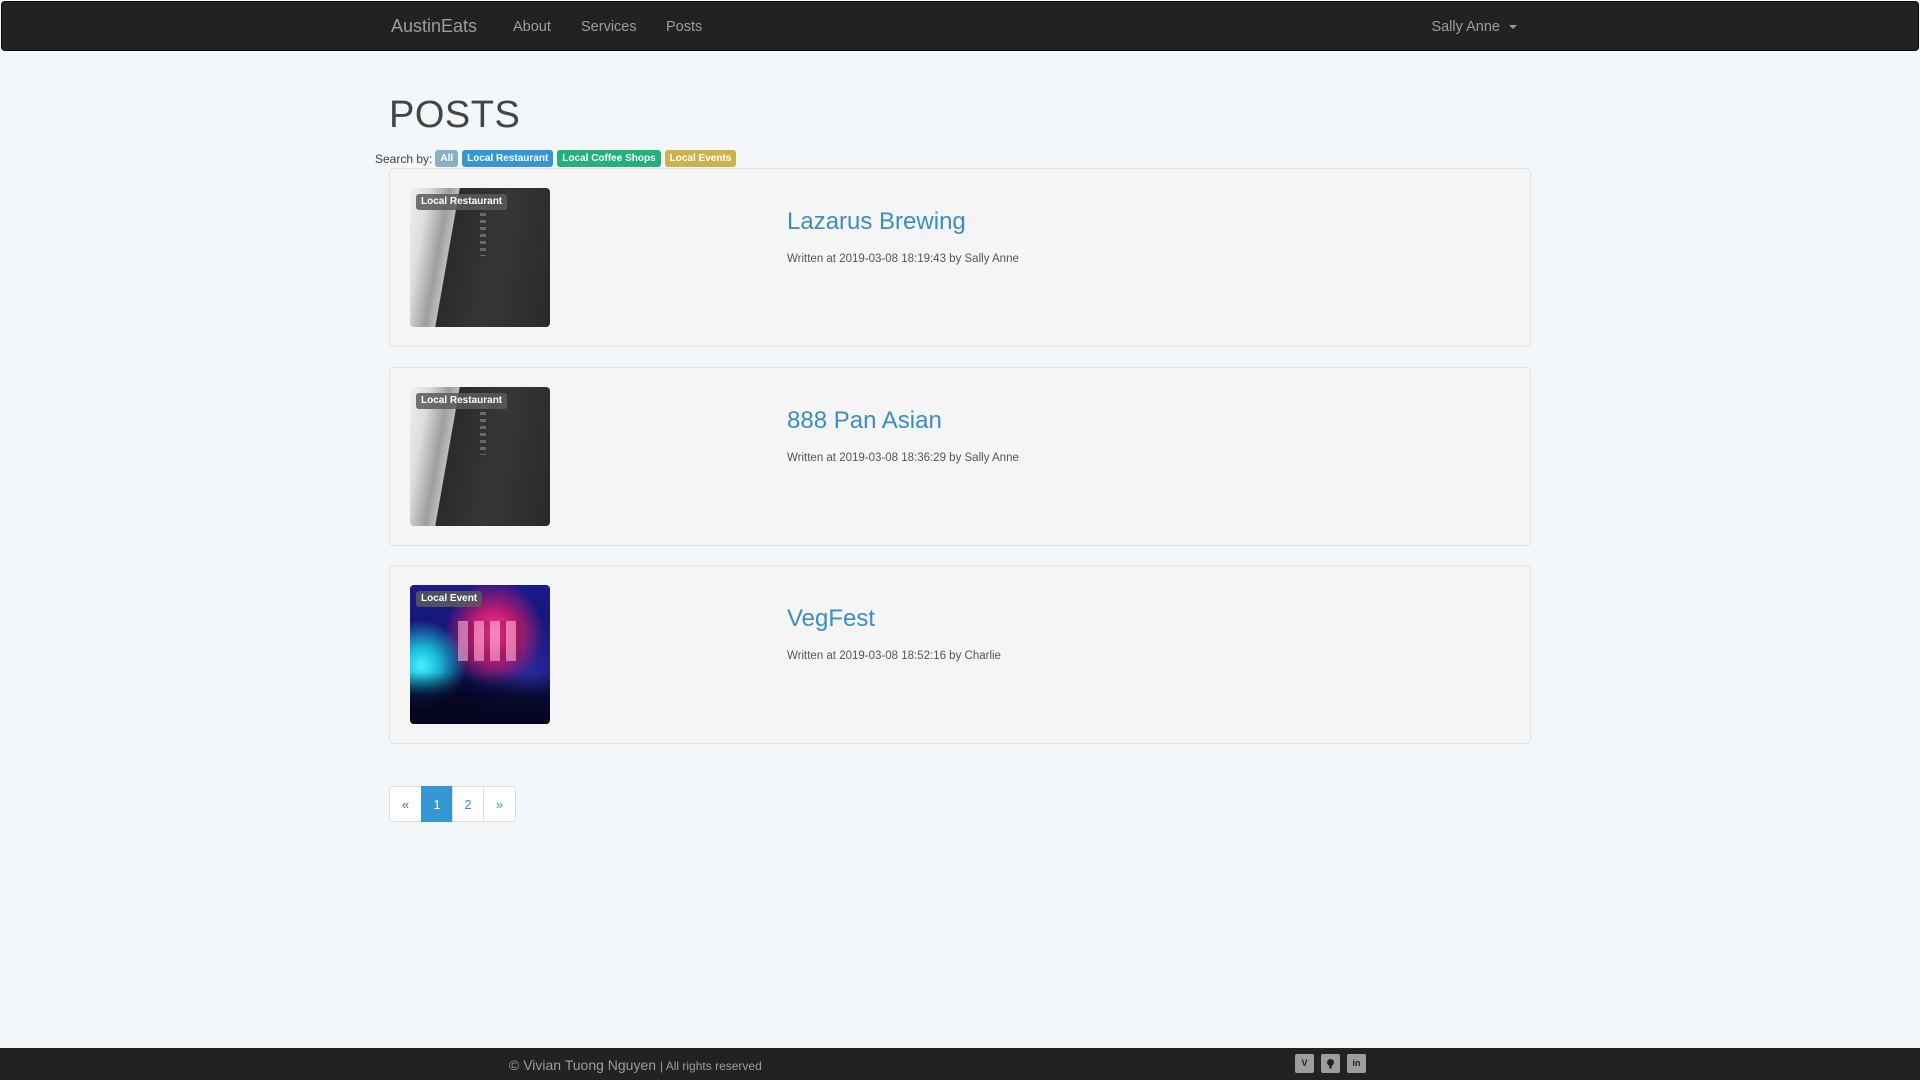  Describe the element at coordinates (490, 641) in the screenshot. I see `thumbnail-stage-screen` at that location.